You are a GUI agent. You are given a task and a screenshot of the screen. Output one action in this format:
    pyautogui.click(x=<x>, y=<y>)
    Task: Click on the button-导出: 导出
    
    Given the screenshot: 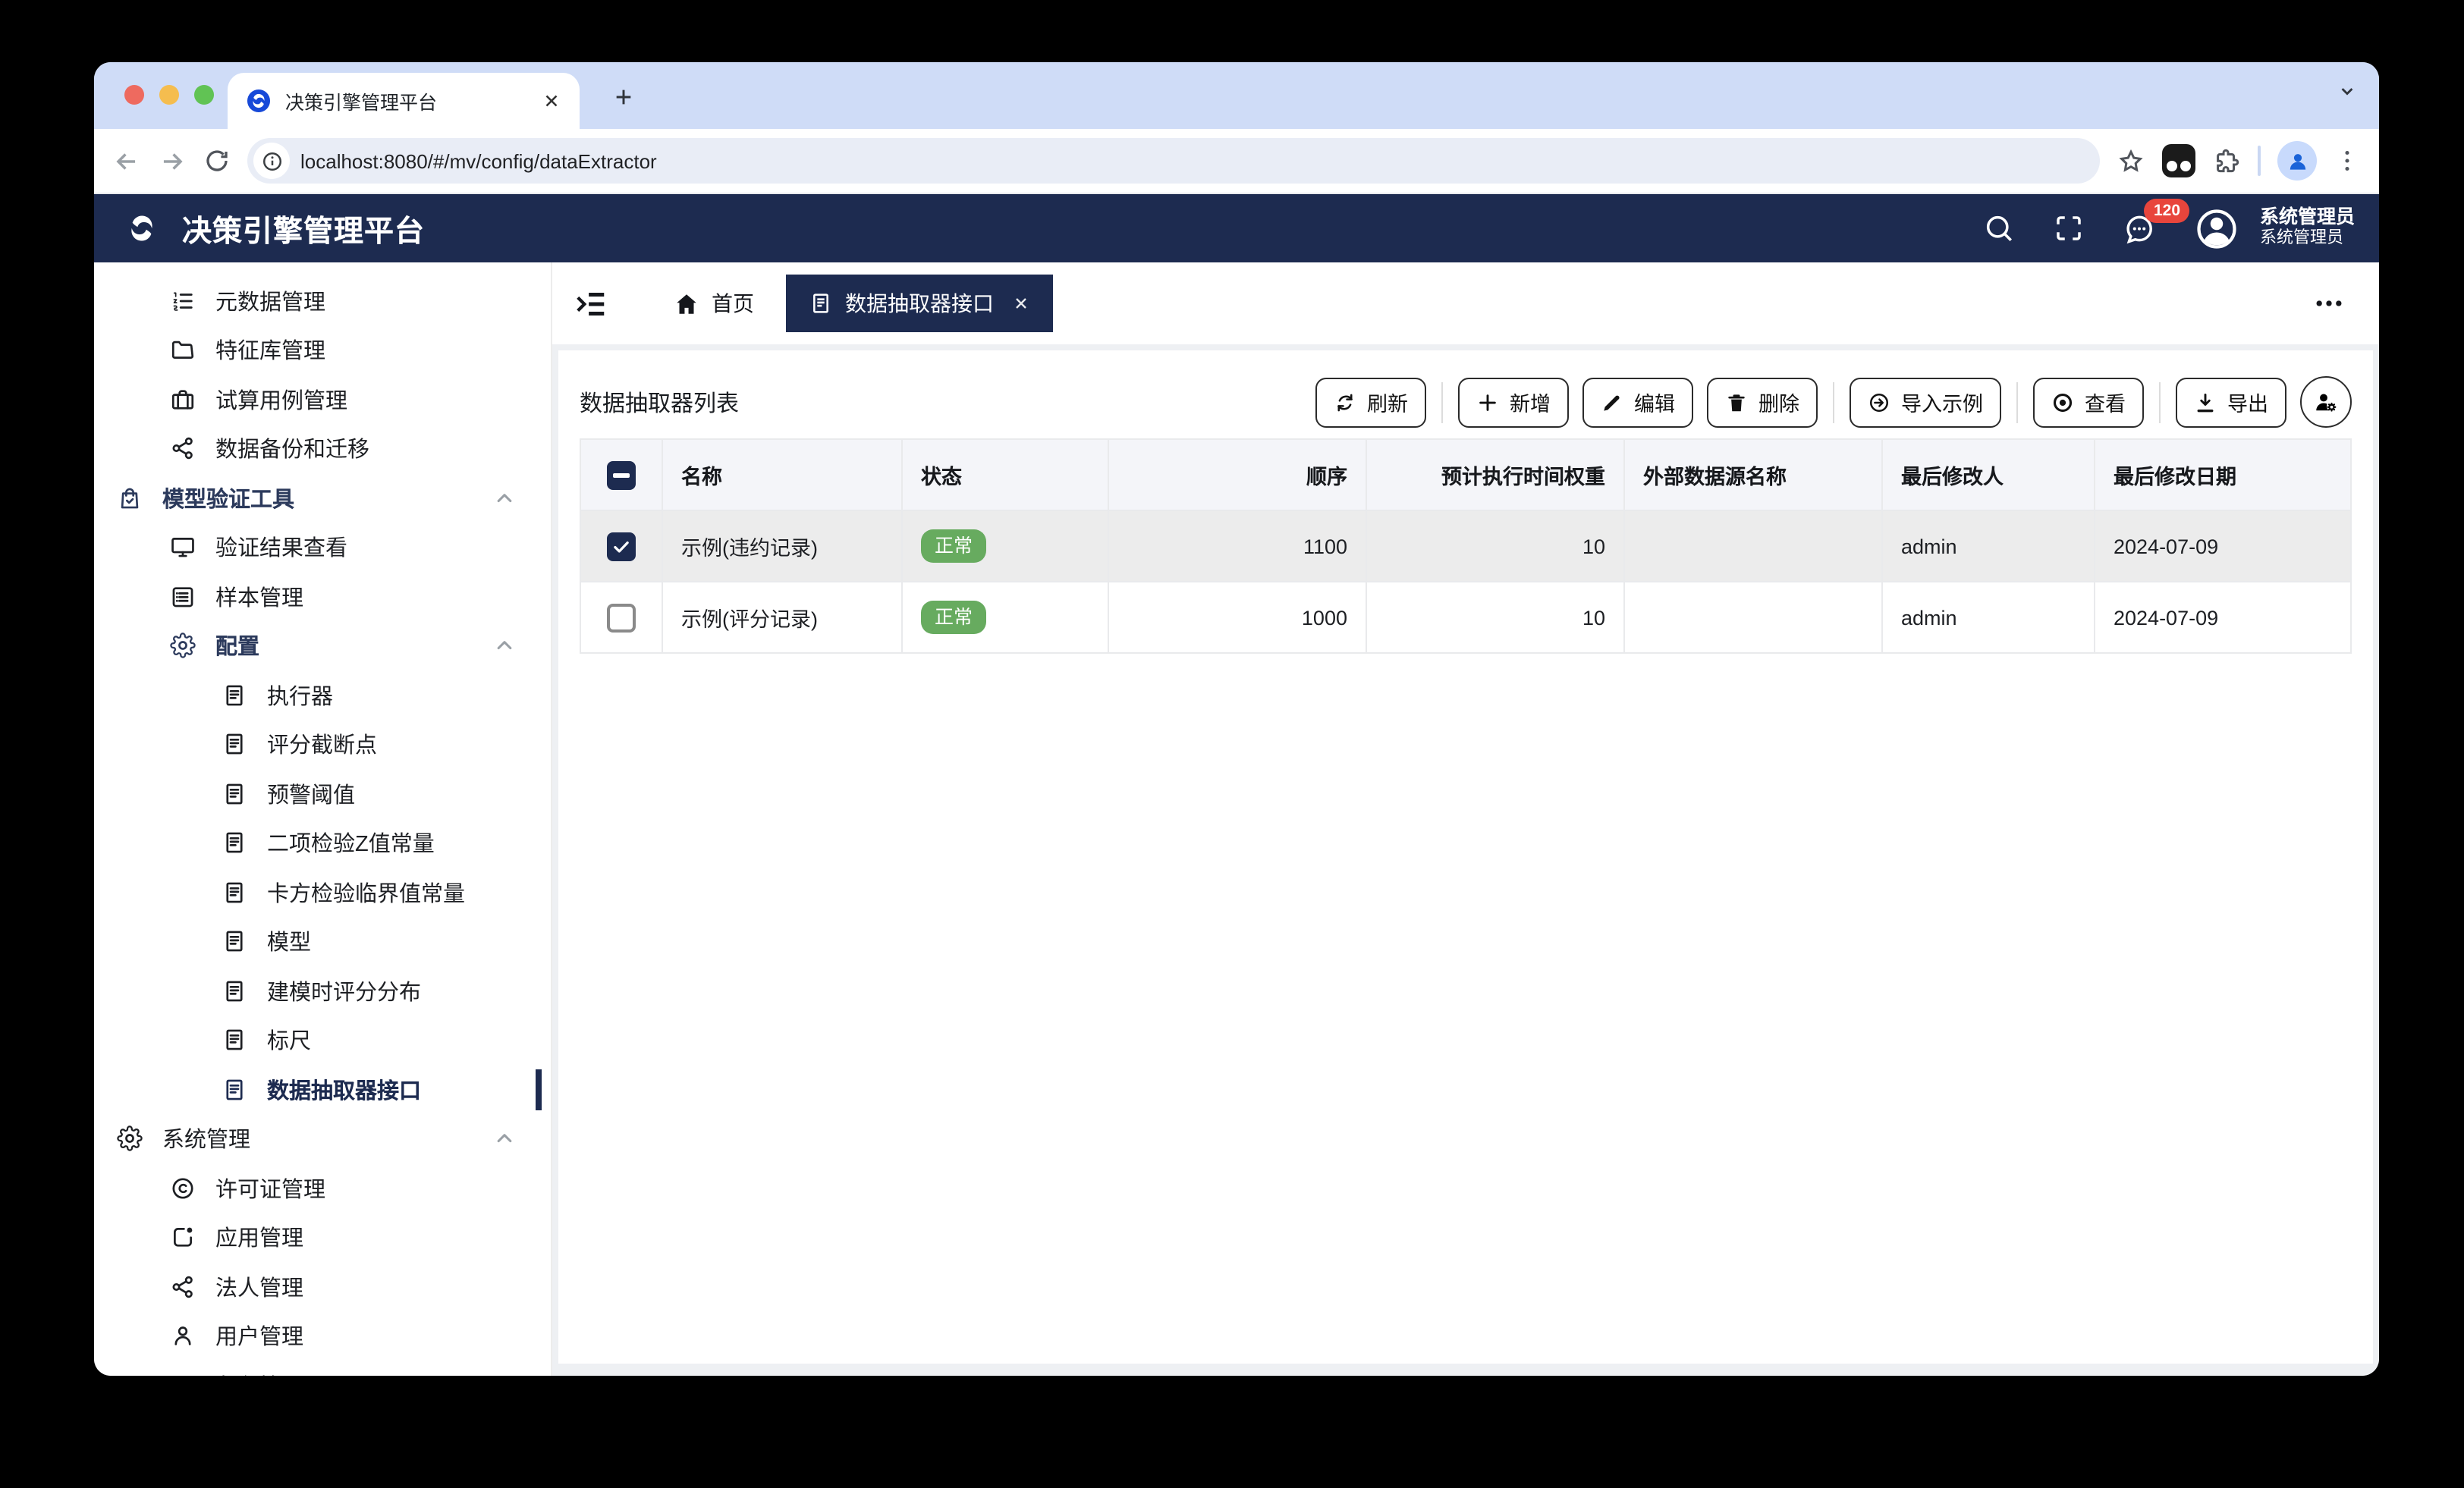 What is the action you would take?
    pyautogui.click(x=2231, y=402)
    